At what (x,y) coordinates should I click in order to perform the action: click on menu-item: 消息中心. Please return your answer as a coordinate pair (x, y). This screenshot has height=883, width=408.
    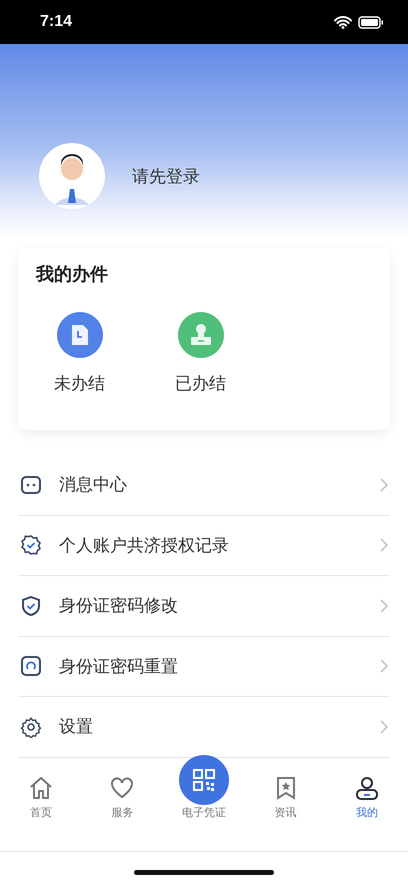
    Looking at the image, I should click on (219, 484).